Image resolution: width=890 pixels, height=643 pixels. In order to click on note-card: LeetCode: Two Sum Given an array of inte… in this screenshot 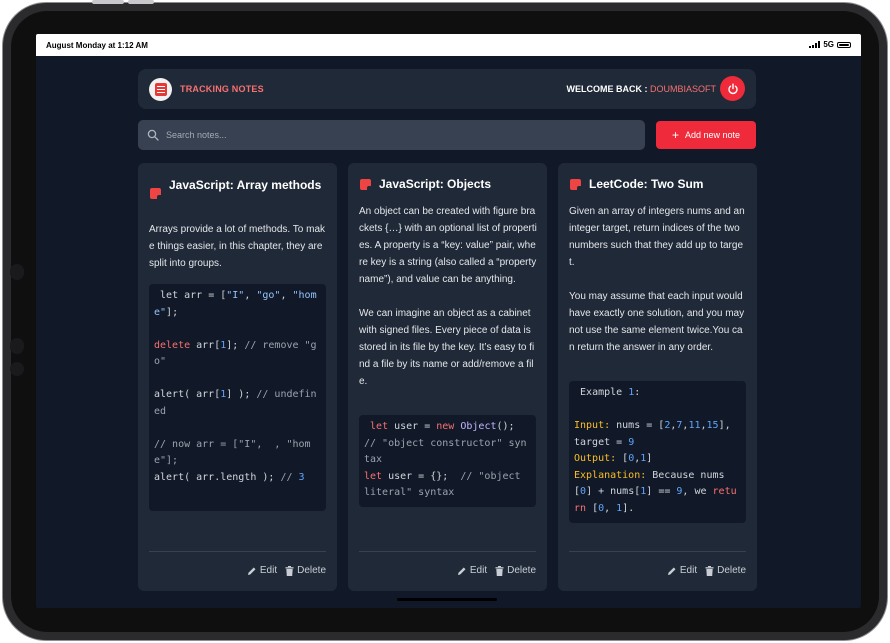, I will do `click(657, 377)`.